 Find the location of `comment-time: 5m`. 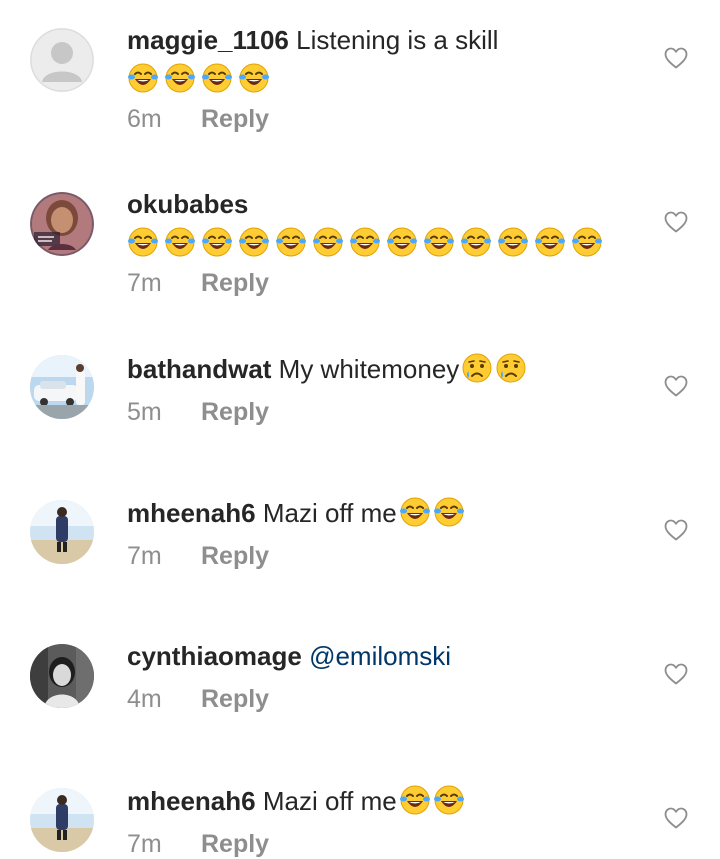

comment-time: 5m is located at coordinates (144, 412).